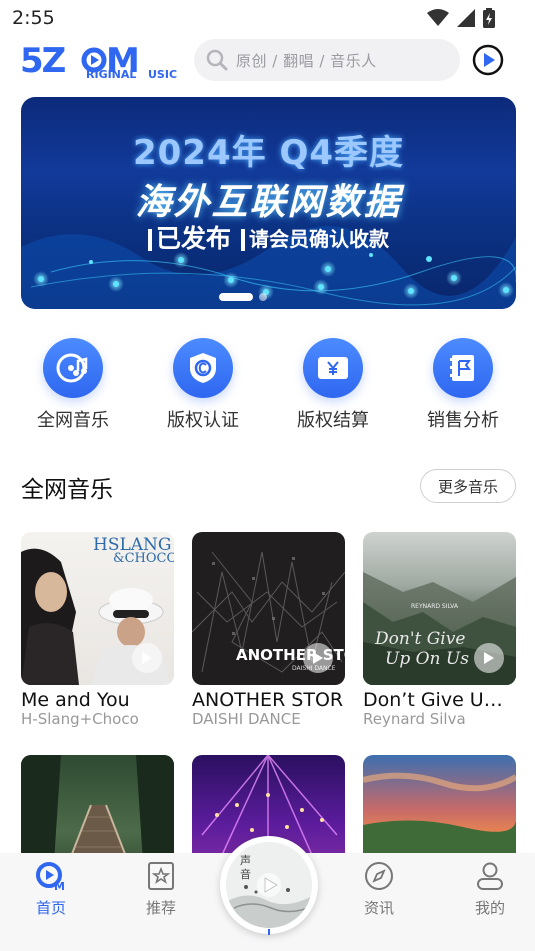 The height and width of the screenshot is (951, 535). Describe the element at coordinates (111, 74) in the screenshot. I see `svg-text: RIGINAL` at that location.